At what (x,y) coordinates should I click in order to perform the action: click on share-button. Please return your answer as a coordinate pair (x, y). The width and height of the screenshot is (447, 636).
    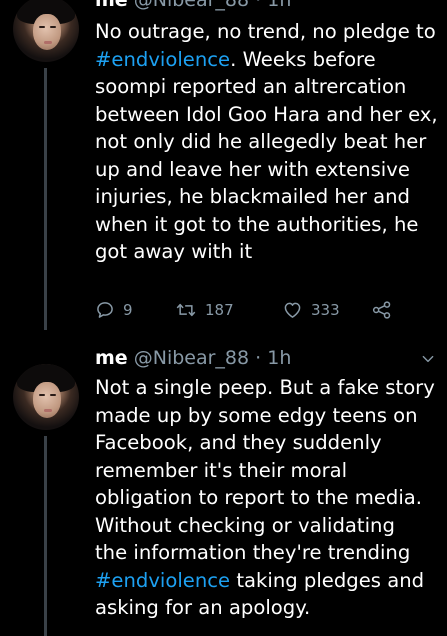
    Looking at the image, I should click on (382, 310).